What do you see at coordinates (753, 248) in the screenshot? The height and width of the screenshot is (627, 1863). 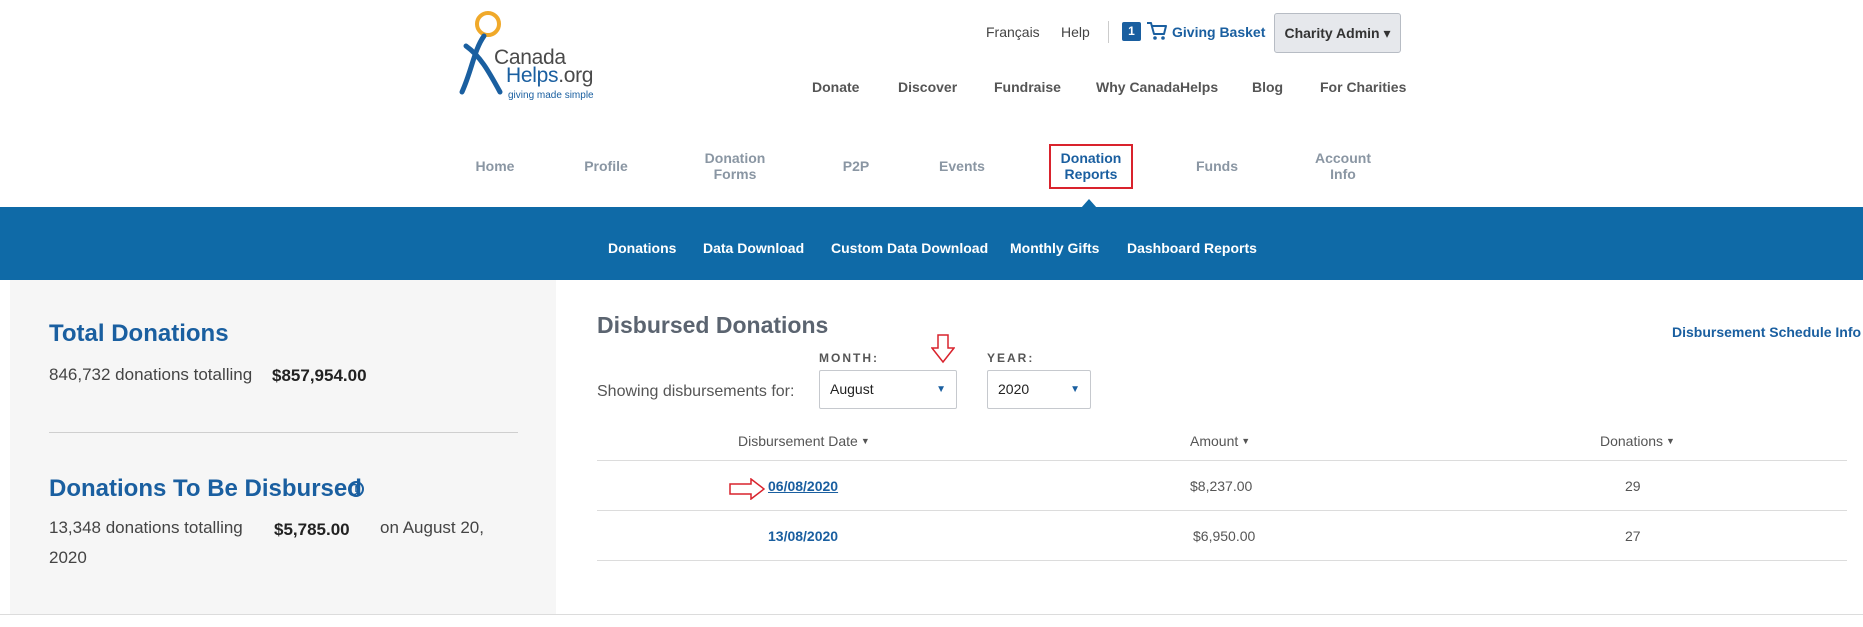 I see `subnav-data-download: Data Download` at bounding box center [753, 248].